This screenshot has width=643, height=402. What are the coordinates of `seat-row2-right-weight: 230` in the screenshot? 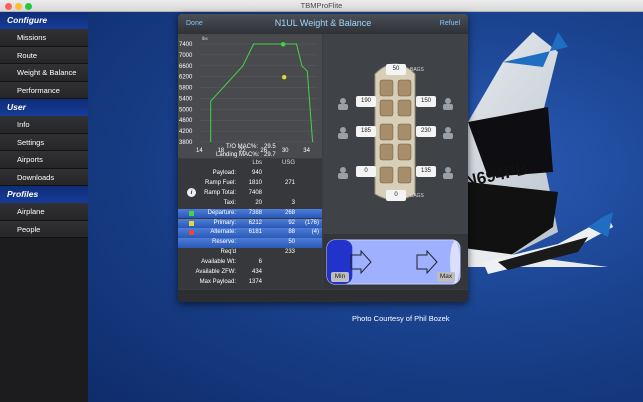 It's located at (426, 131).